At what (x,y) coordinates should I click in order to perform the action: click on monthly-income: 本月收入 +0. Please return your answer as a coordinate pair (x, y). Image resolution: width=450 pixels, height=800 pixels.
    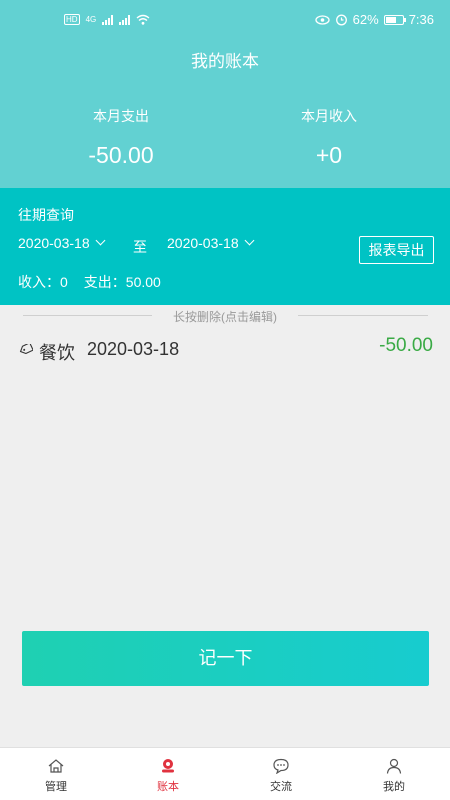
    Looking at the image, I should click on (329, 137).